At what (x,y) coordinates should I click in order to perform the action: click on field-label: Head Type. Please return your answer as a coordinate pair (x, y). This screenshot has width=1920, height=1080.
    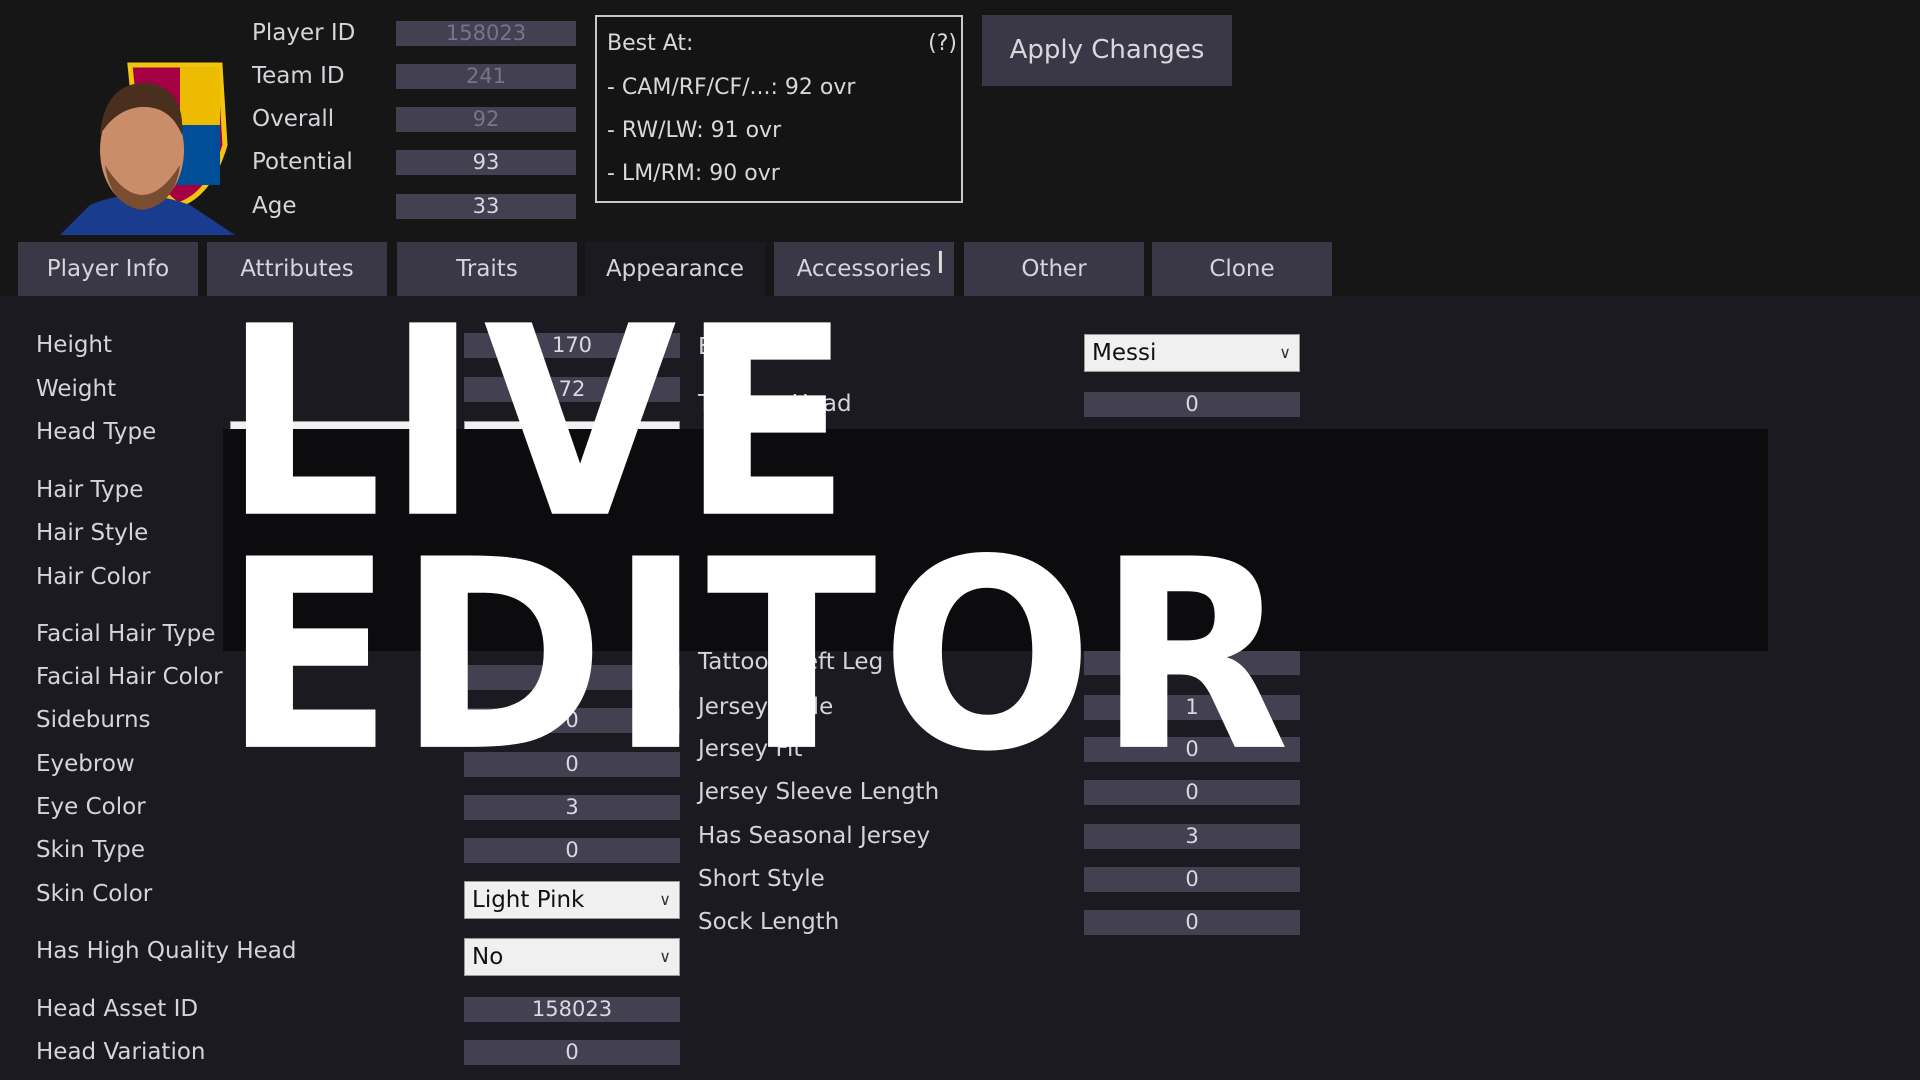
    Looking at the image, I should click on (96, 432).